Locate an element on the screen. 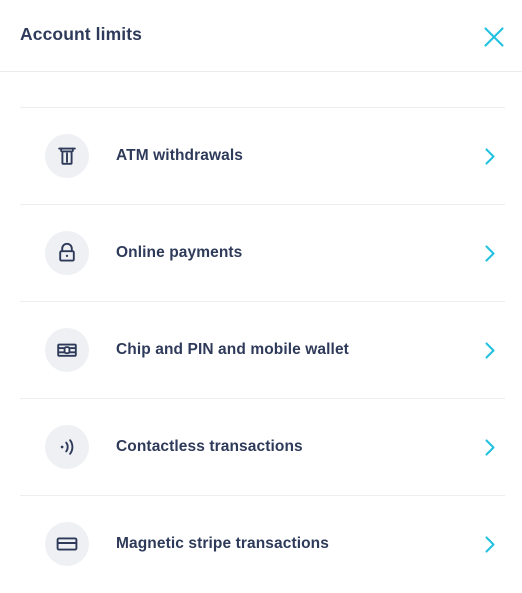 The height and width of the screenshot is (593, 522). list-item-label: Chip and PIN and mobile wallet is located at coordinates (232, 349).